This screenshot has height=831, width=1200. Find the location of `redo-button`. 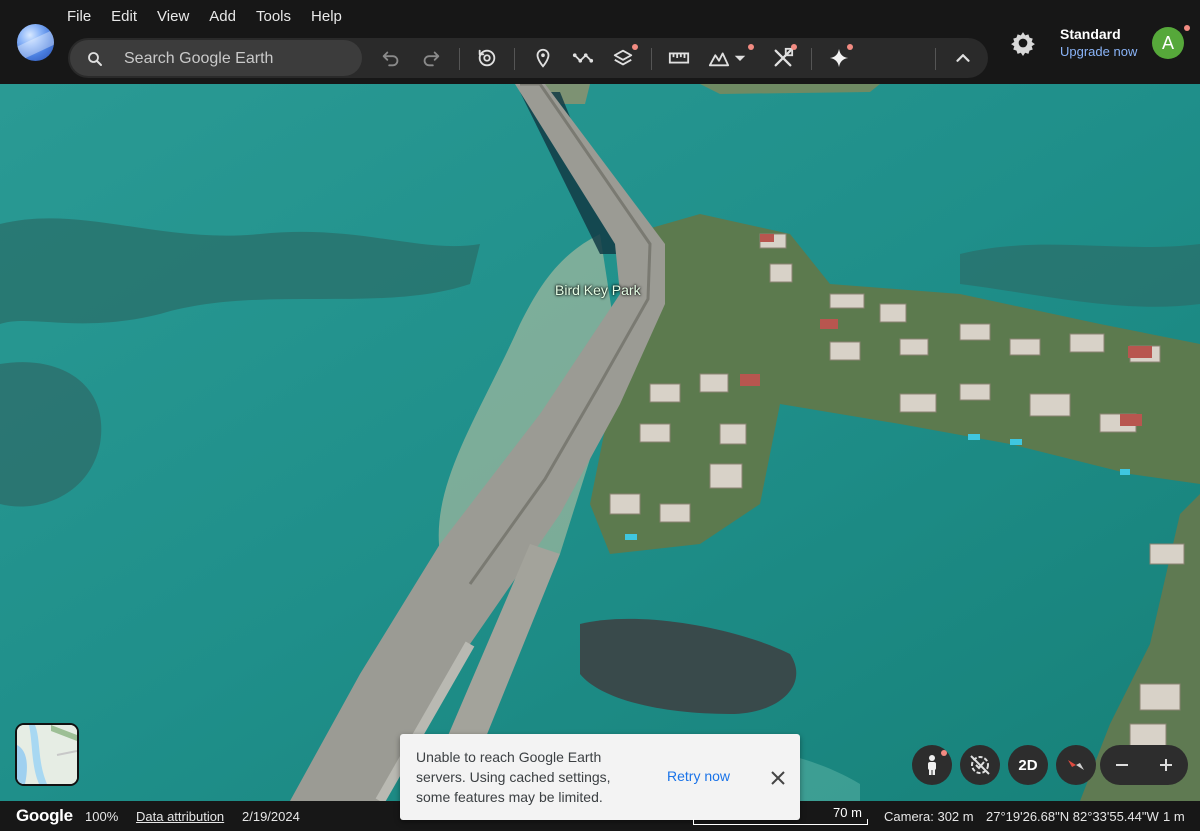

redo-button is located at coordinates (431, 58).